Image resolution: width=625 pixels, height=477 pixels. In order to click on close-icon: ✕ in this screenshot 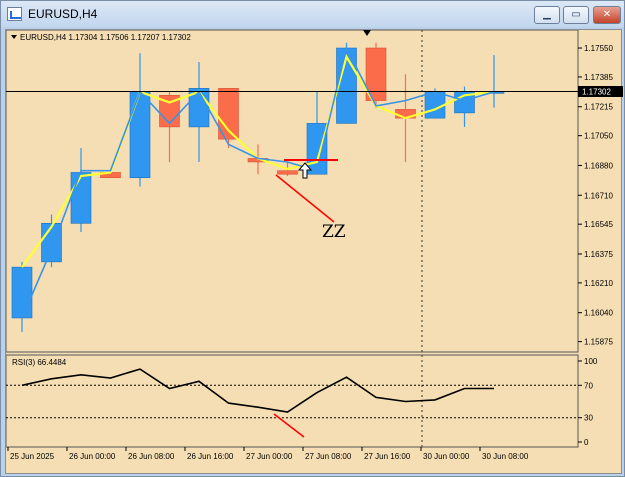, I will do `click(607, 14)`.